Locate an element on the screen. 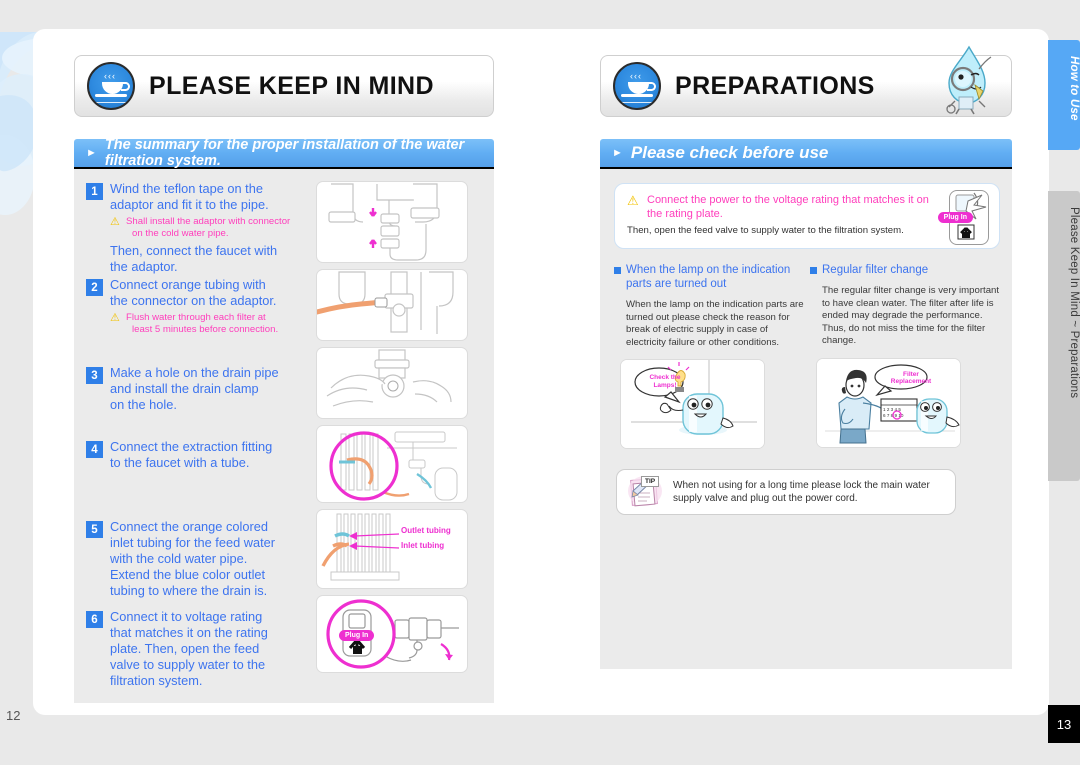 This screenshot has height=765, width=1080. right-section-bar-label: Please check before use is located at coordinates (729, 152).